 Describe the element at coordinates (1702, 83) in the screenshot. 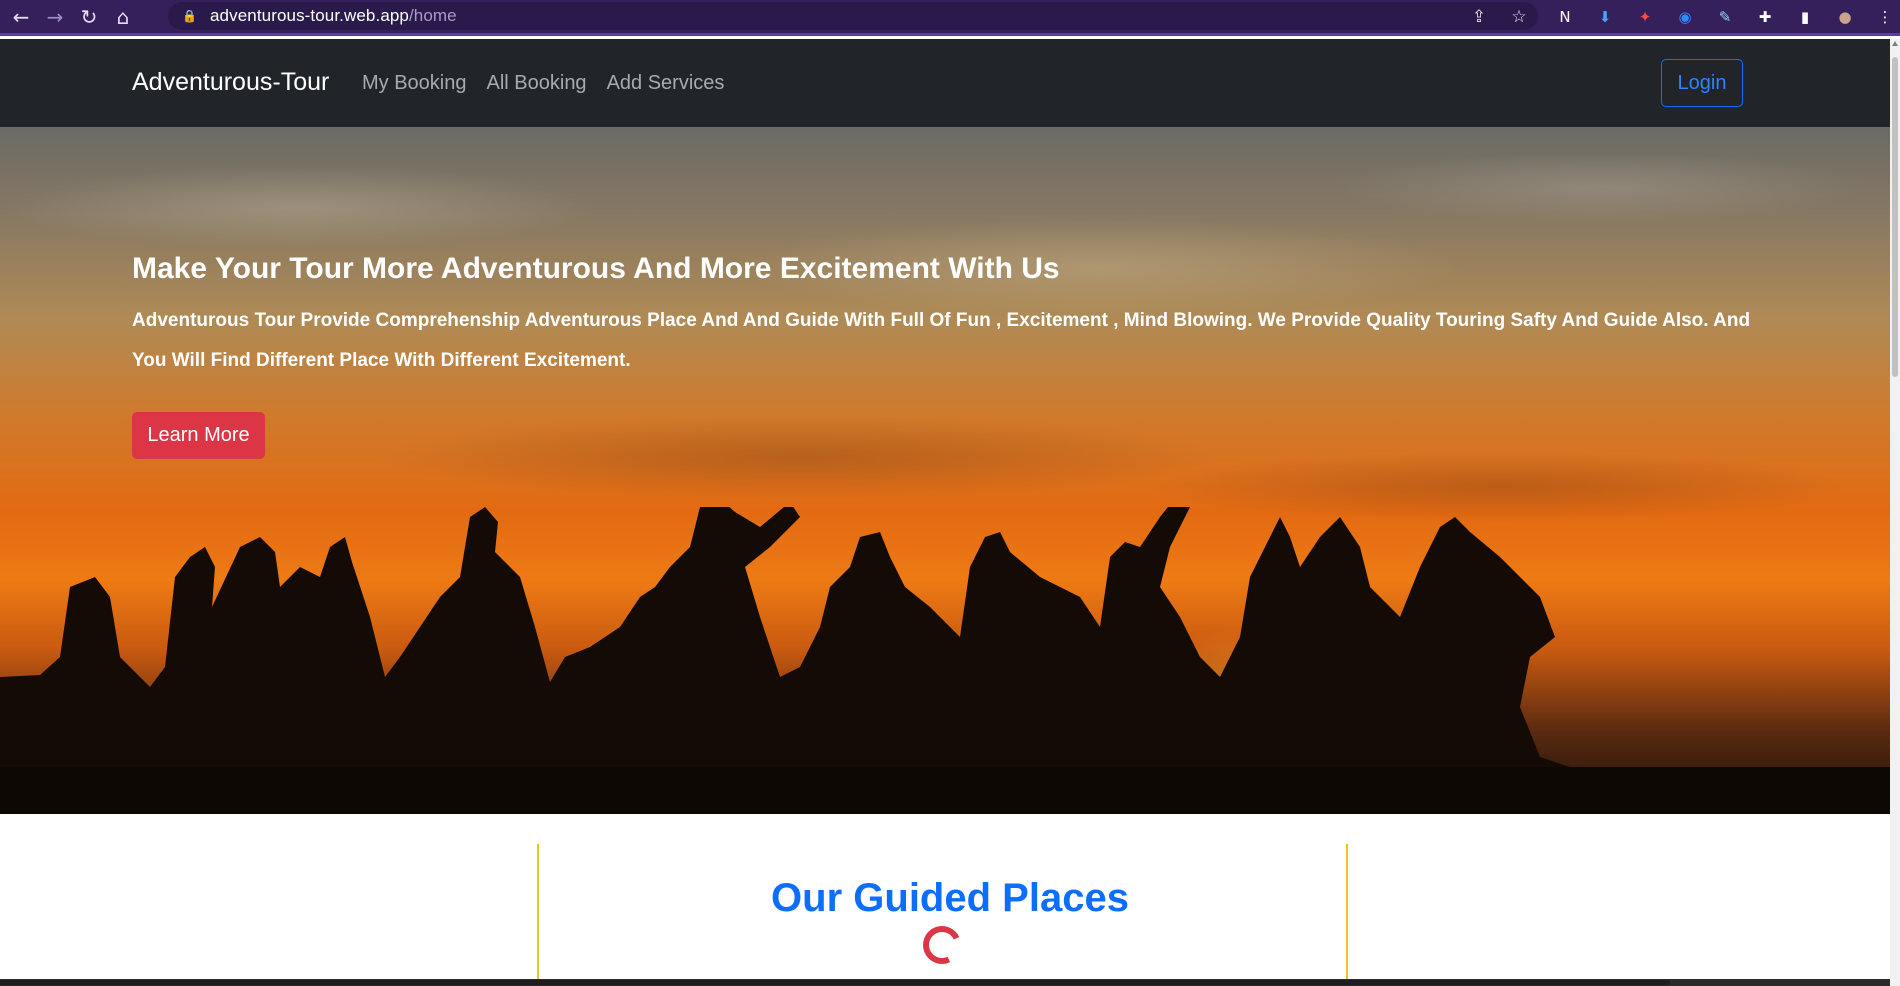

I see `login-button: Login` at that location.